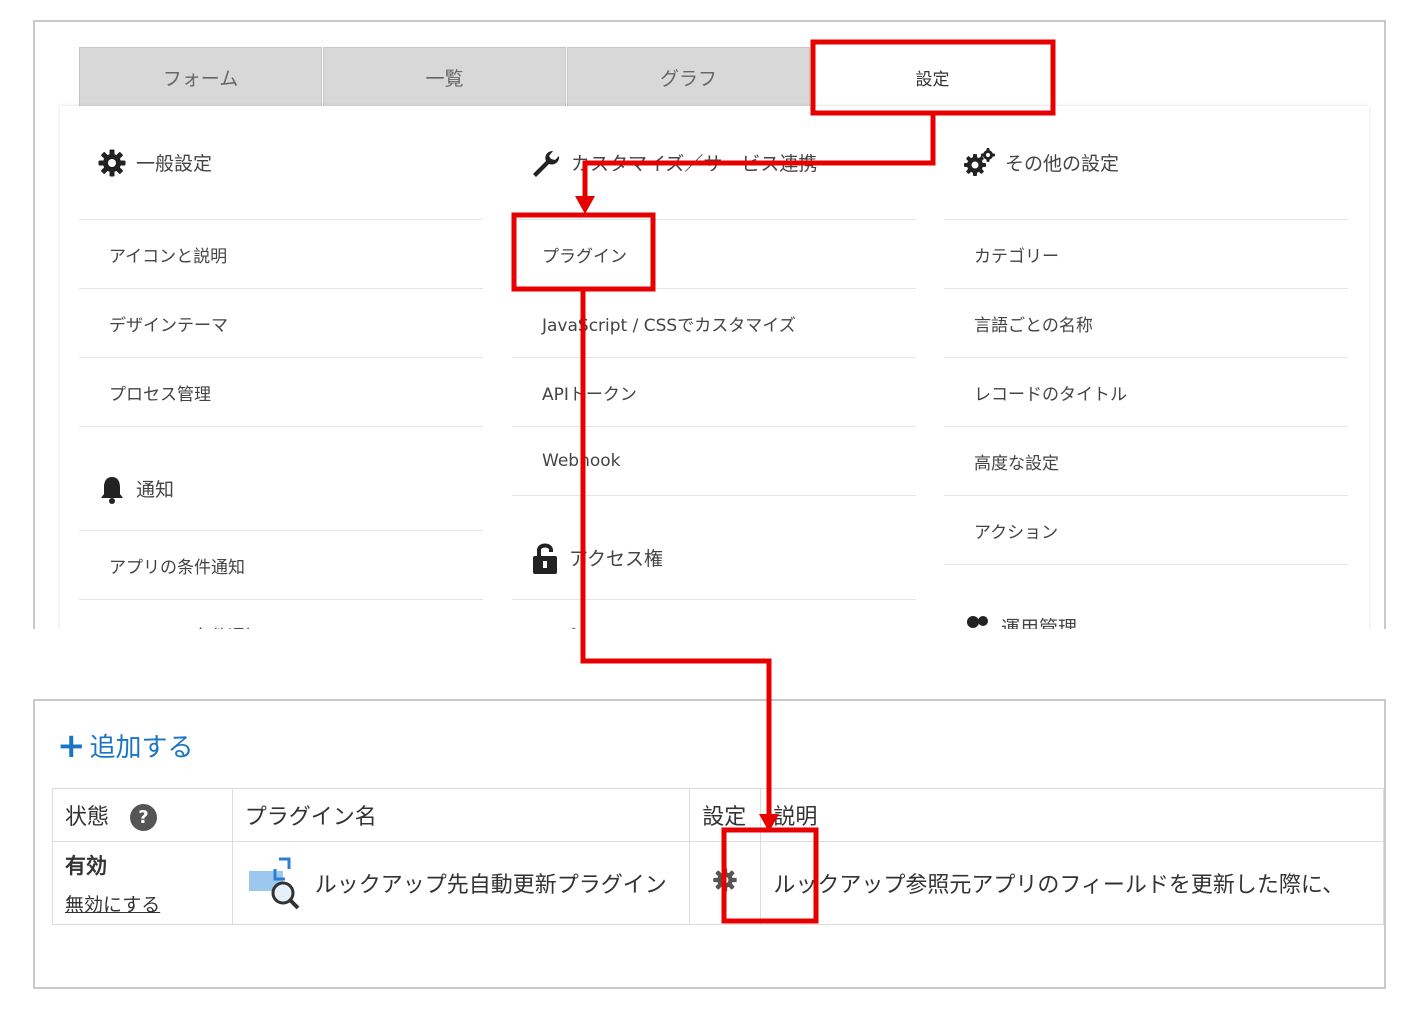  I want to click on menu-record-title: レコードのタイトル, so click(1146, 392).